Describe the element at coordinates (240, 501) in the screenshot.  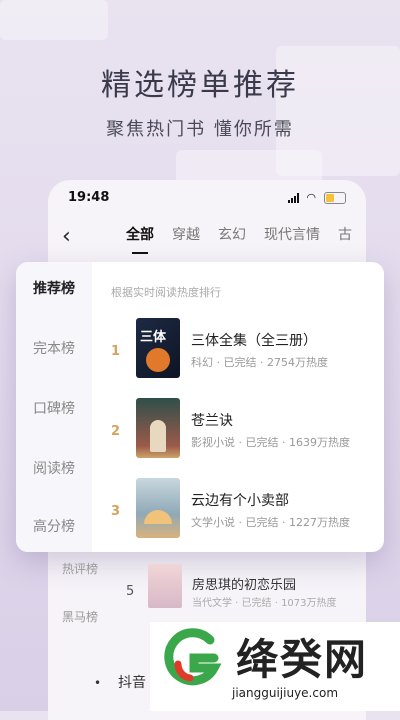
I see `book-title: 云边有个小卖部` at that location.